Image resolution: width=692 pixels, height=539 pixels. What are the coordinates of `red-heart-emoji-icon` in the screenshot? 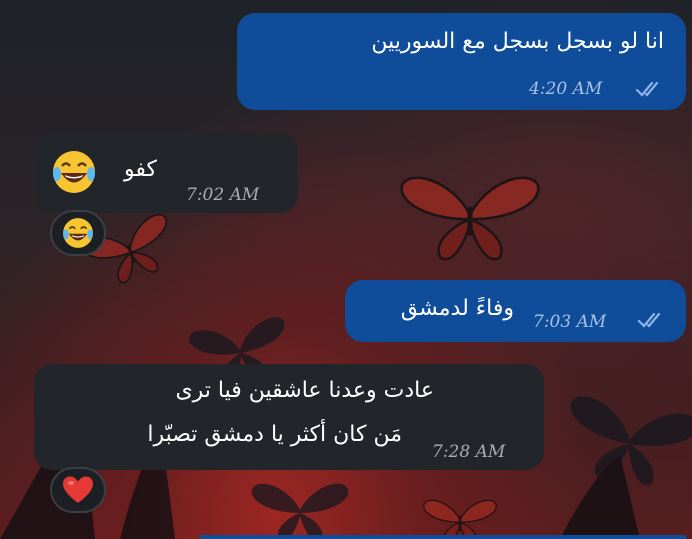 It's located at (78, 489).